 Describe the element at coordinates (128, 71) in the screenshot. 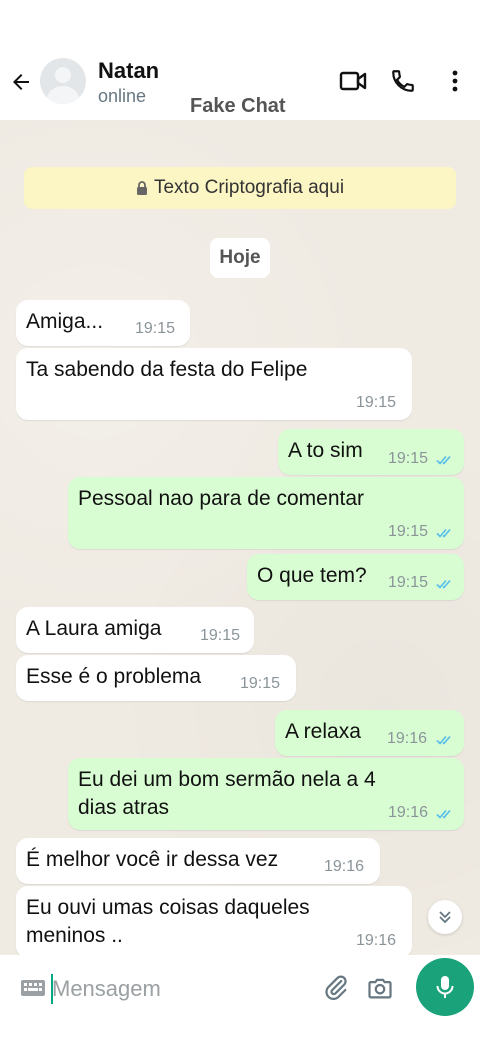

I see `contact-name: Natan` at that location.